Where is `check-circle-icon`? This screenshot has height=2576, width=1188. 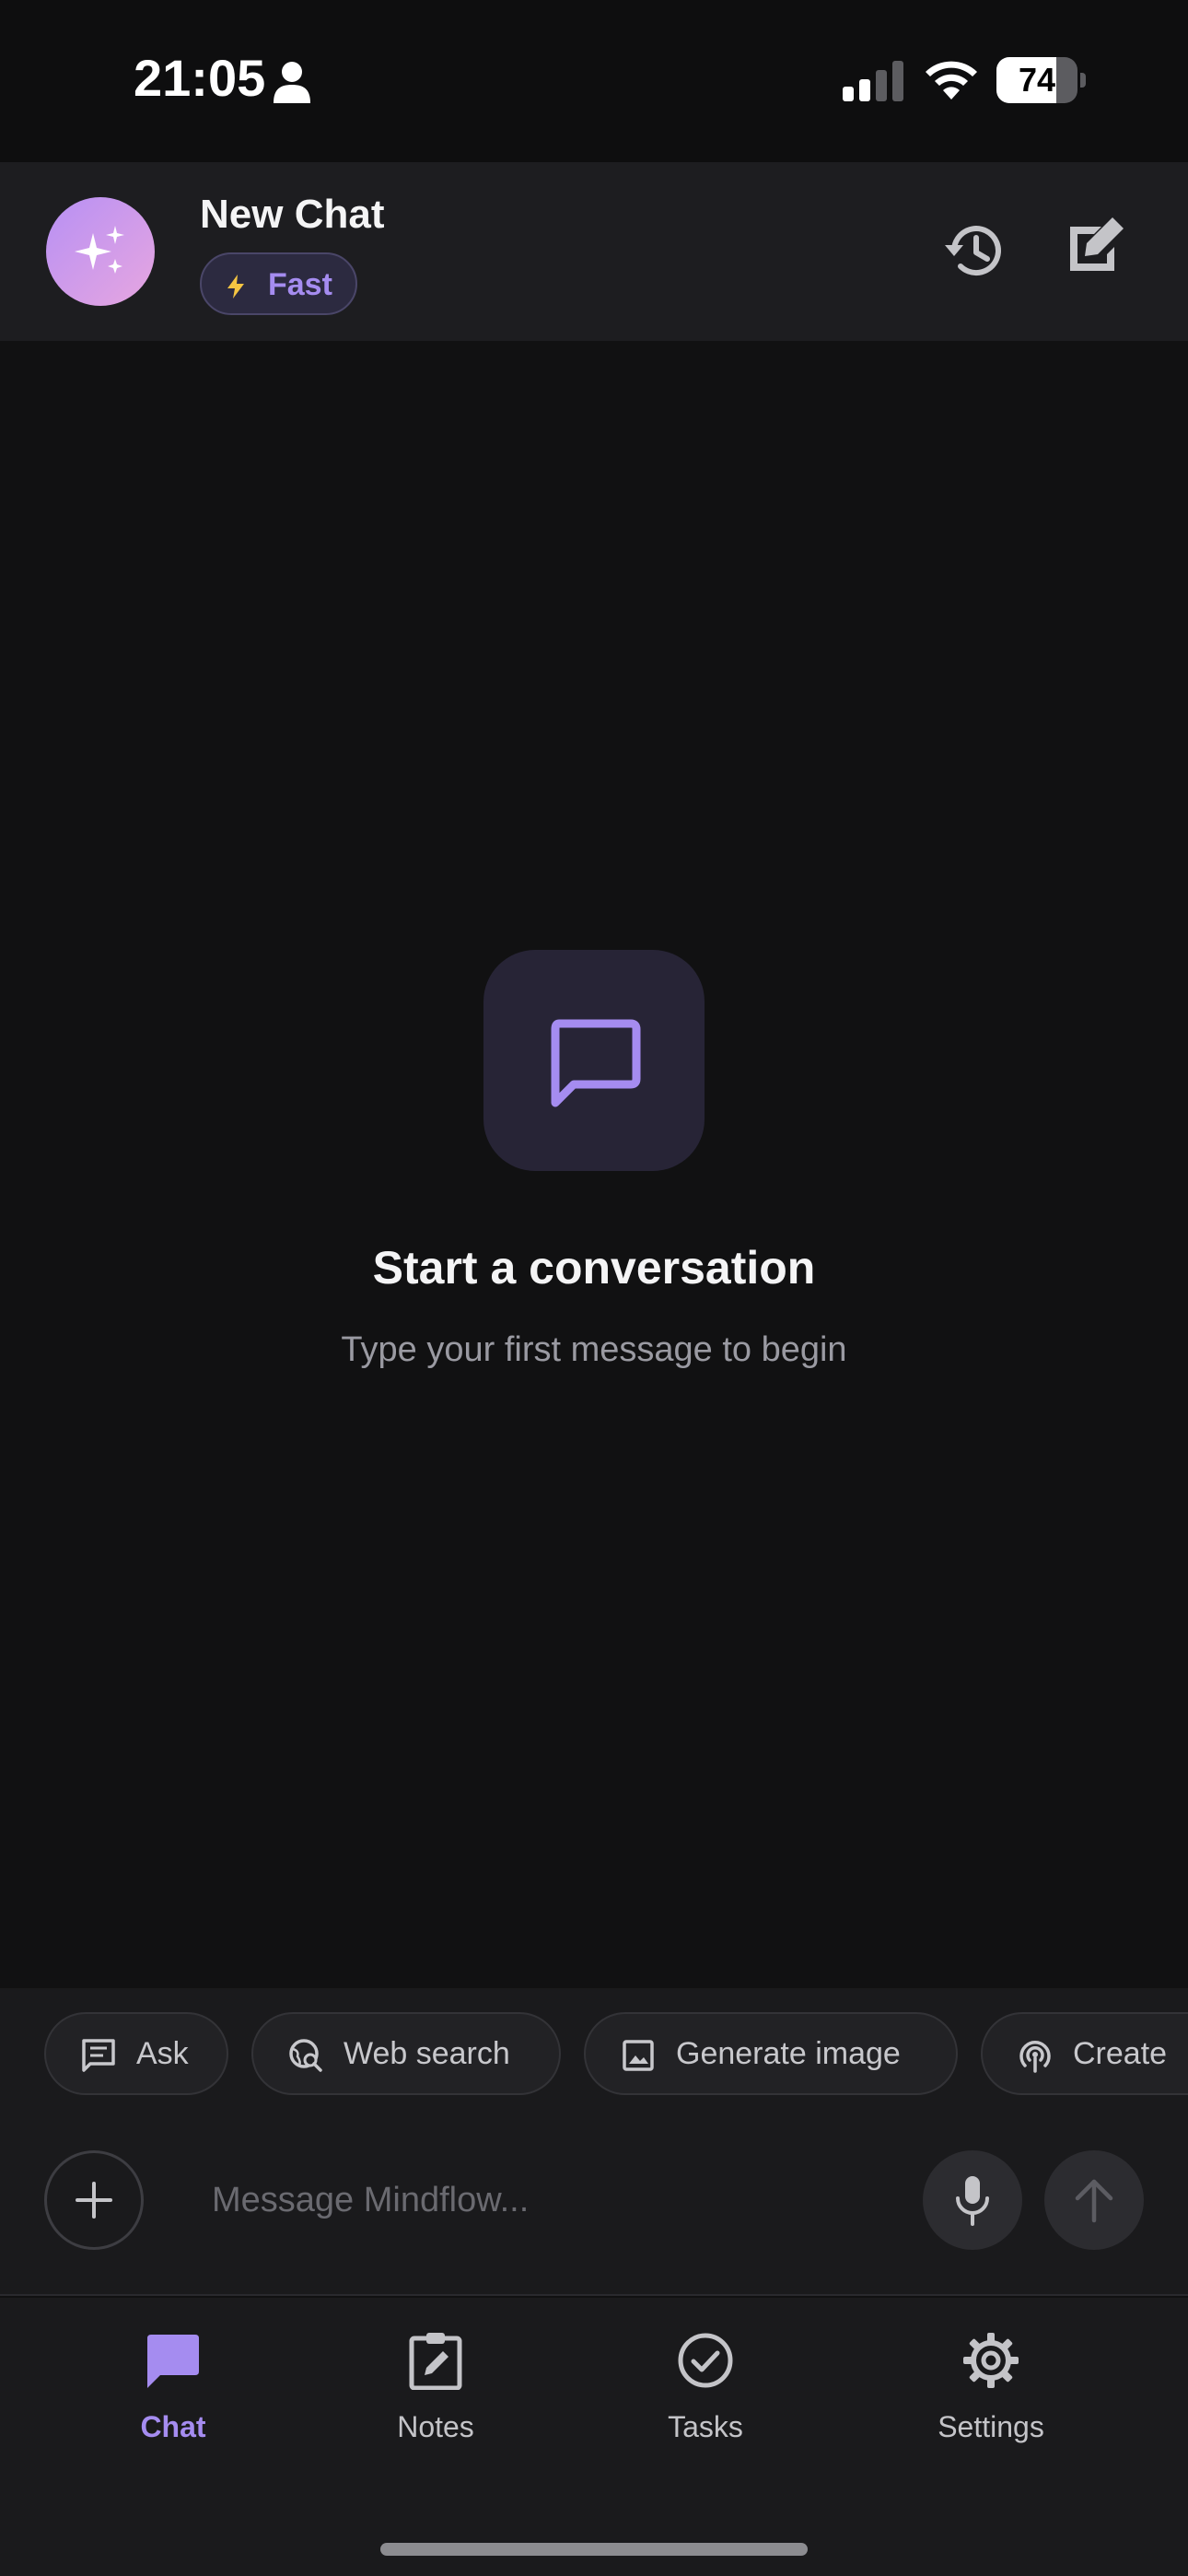 check-circle-icon is located at coordinates (705, 2360).